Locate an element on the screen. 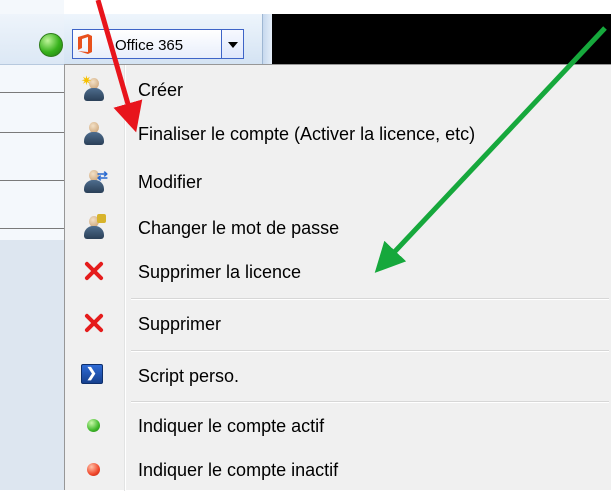 The width and height of the screenshot is (611, 493). office-logo-icon is located at coordinates (85, 44).